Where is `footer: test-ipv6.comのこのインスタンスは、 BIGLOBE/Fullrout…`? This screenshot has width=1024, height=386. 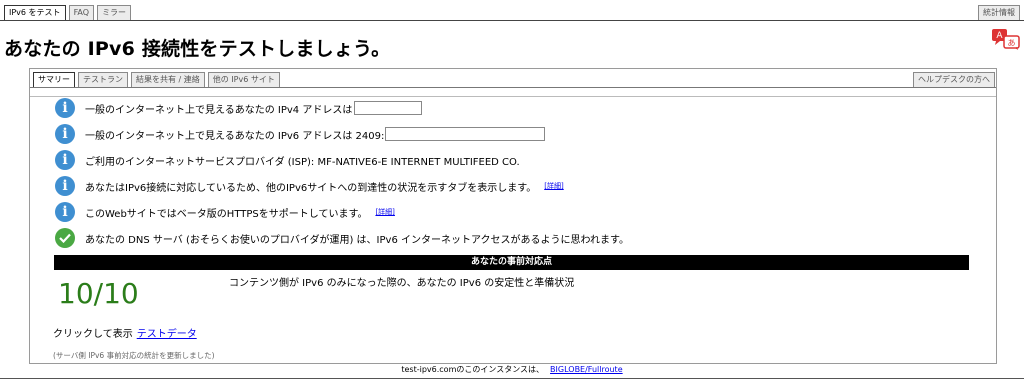 footer: test-ipv6.comのこのインスタンスは、 BIGLOBE/Fullrout… is located at coordinates (512, 369).